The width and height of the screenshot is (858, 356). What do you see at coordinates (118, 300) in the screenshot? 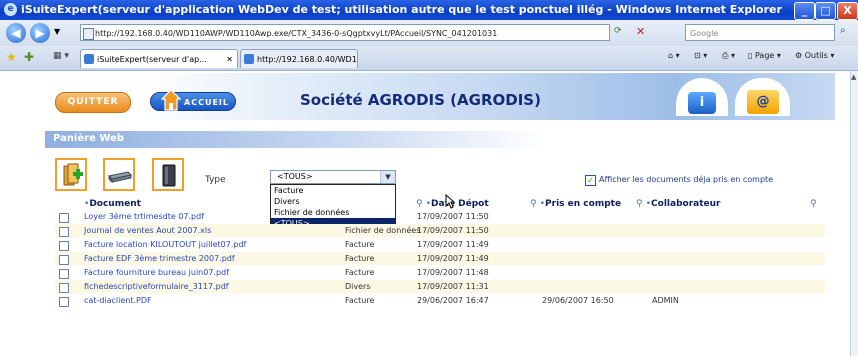
I see `row-document: cat-diaclient.PDF` at bounding box center [118, 300].